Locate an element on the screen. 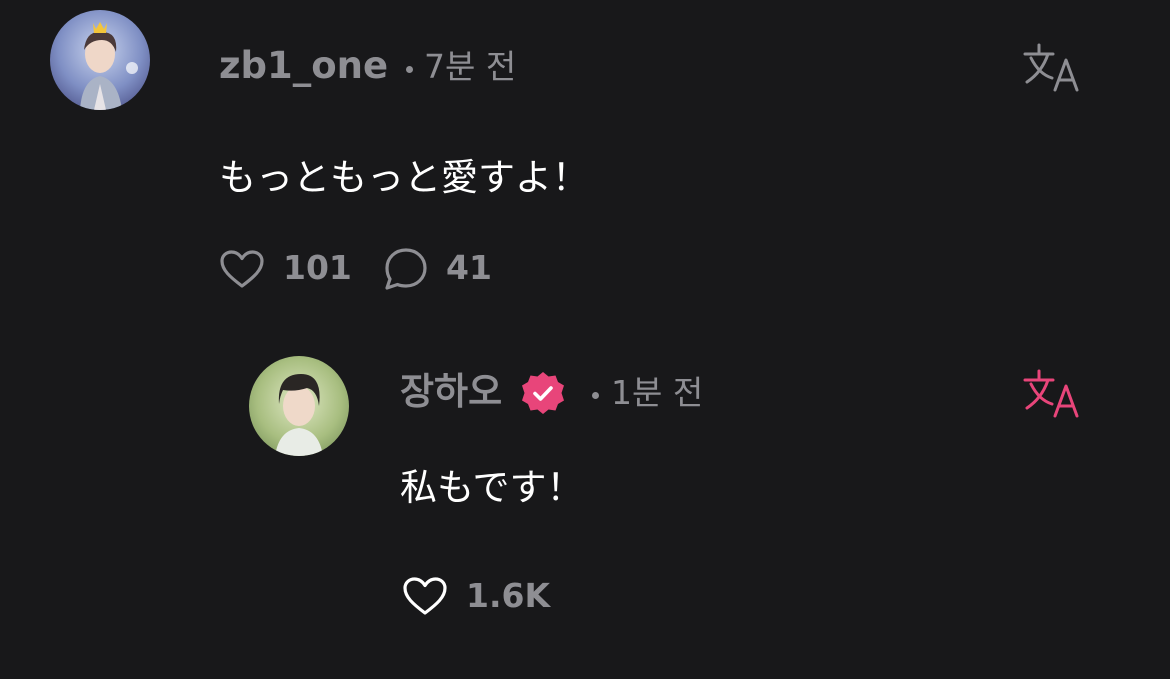 The image size is (1170, 679). reply-button is located at coordinates (406, 269).